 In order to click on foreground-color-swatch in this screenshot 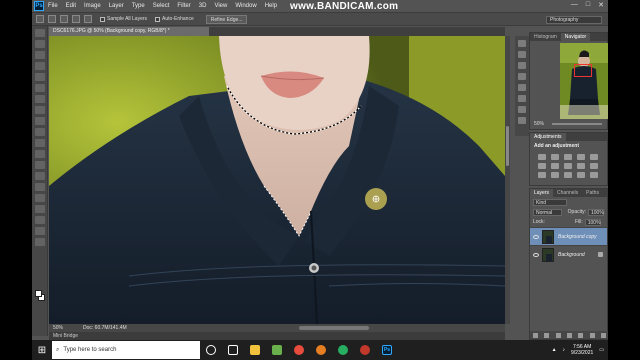, I will do `click(38, 293)`.